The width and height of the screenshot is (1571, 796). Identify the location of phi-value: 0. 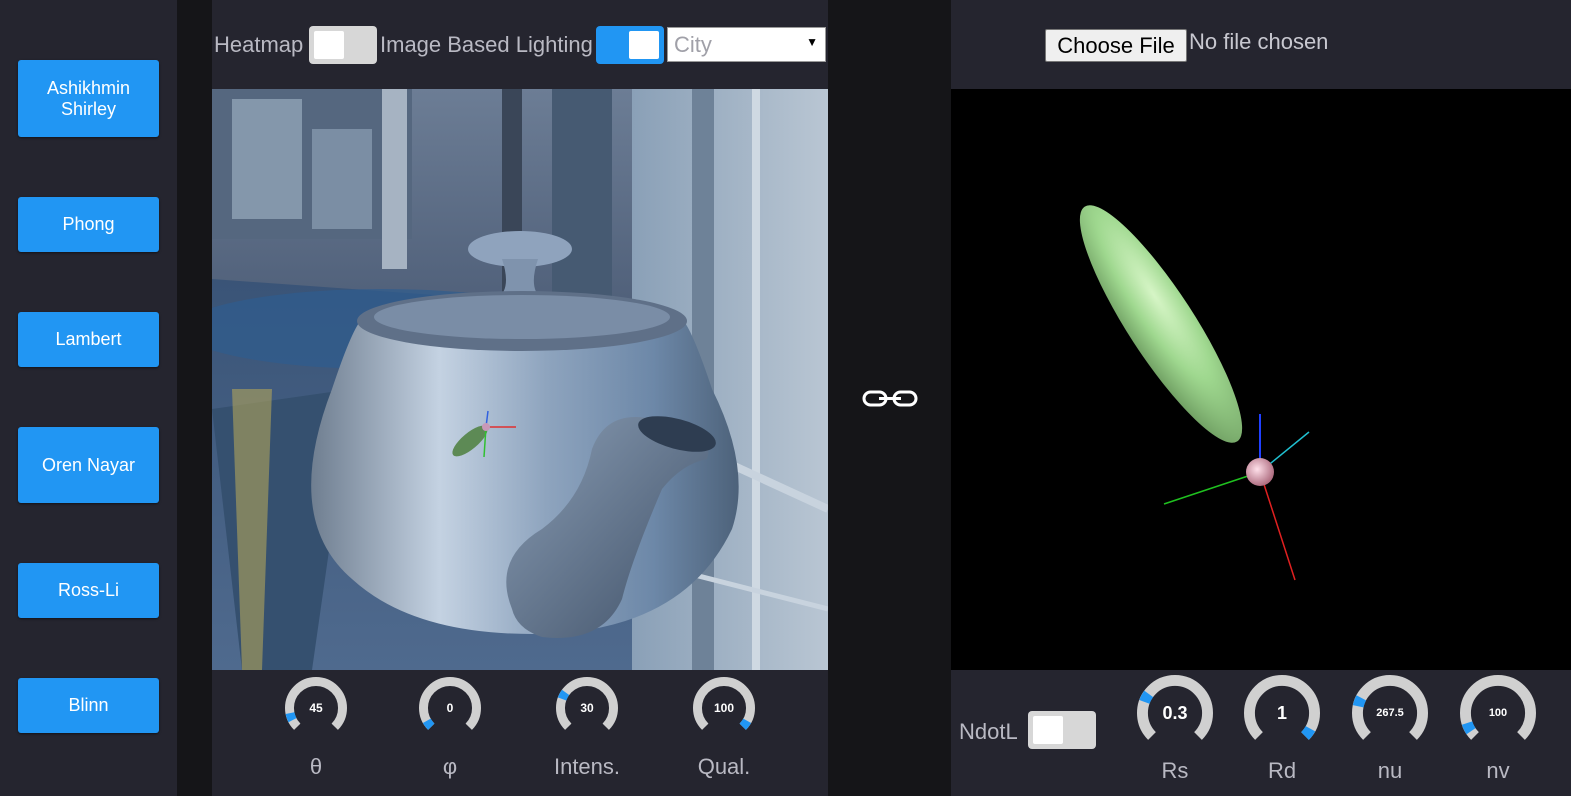
(450, 708).